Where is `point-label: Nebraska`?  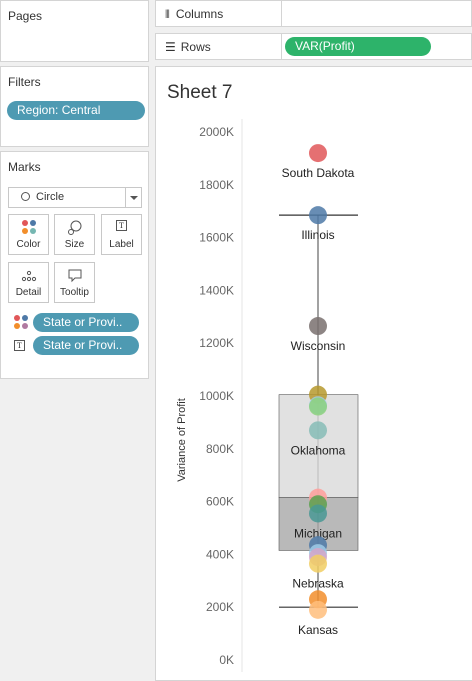 point-label: Nebraska is located at coordinates (318, 584).